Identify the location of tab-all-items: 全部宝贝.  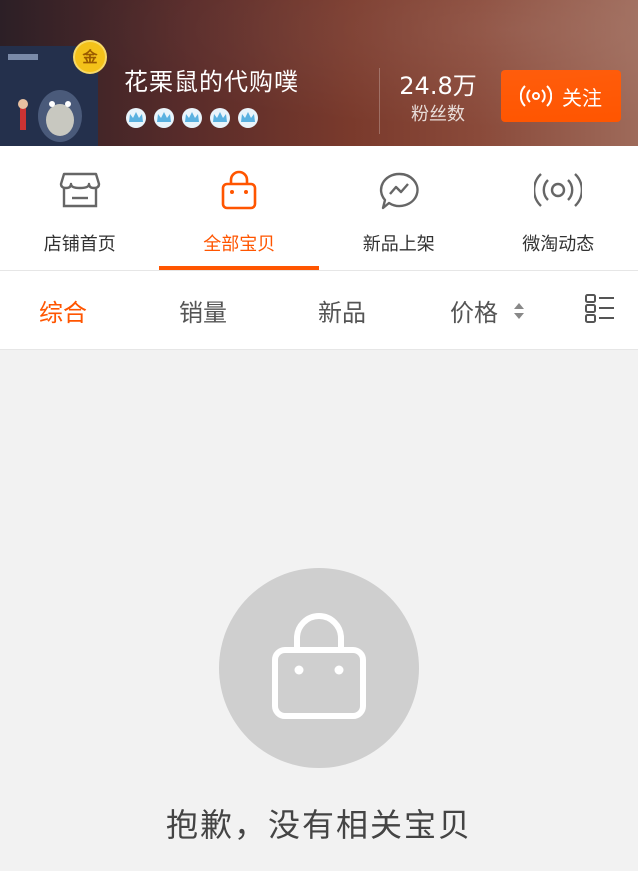
(240, 208).